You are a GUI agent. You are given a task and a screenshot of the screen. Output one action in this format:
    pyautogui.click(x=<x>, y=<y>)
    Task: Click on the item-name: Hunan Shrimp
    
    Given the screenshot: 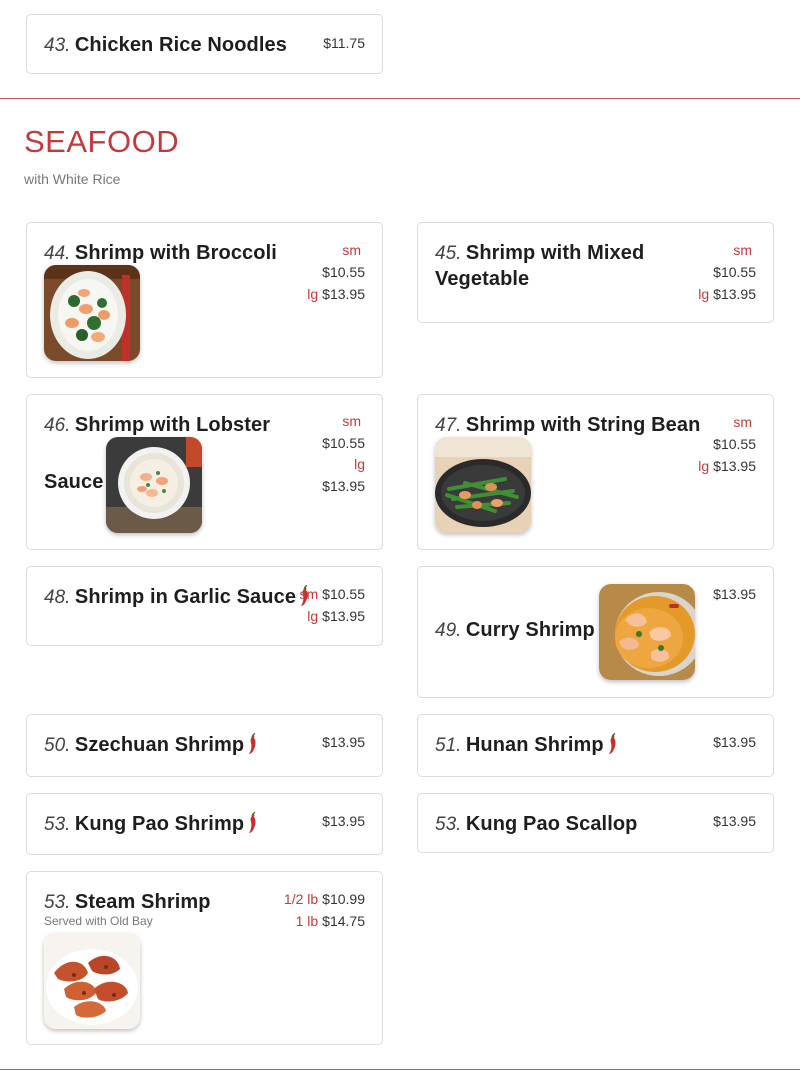 What is the action you would take?
    pyautogui.click(x=534, y=745)
    